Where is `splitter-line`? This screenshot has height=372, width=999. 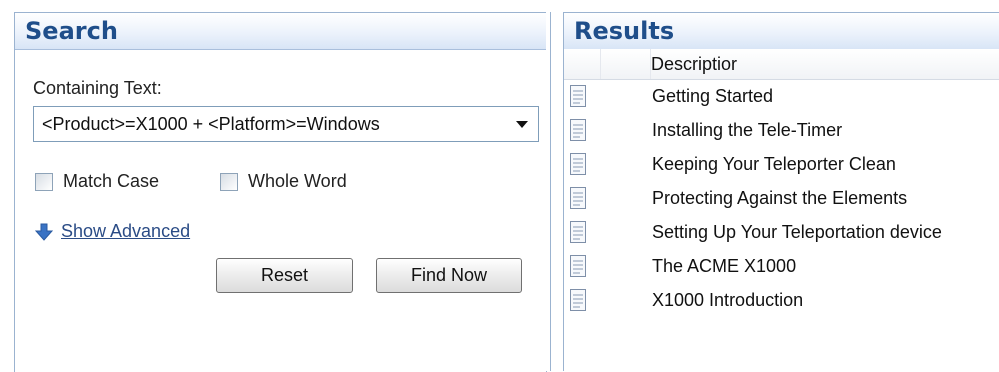 splitter-line is located at coordinates (550, 191).